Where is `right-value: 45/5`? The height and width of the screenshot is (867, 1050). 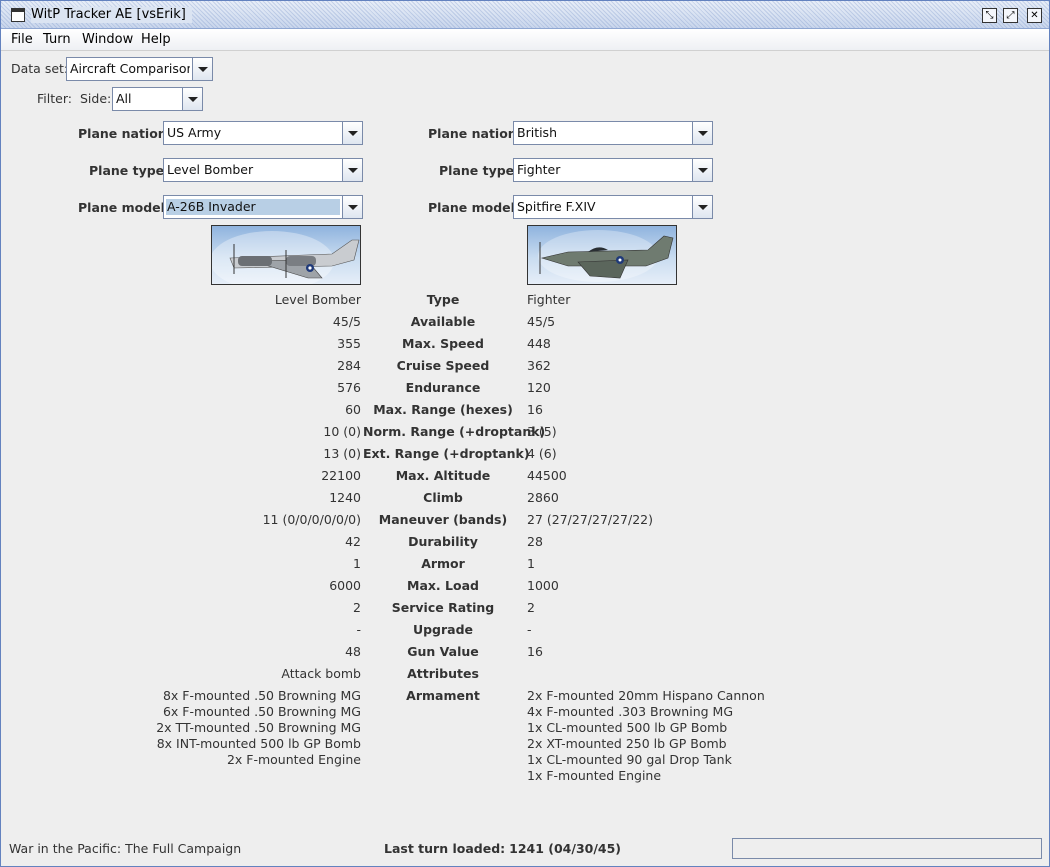 right-value: 45/5 is located at coordinates (541, 321).